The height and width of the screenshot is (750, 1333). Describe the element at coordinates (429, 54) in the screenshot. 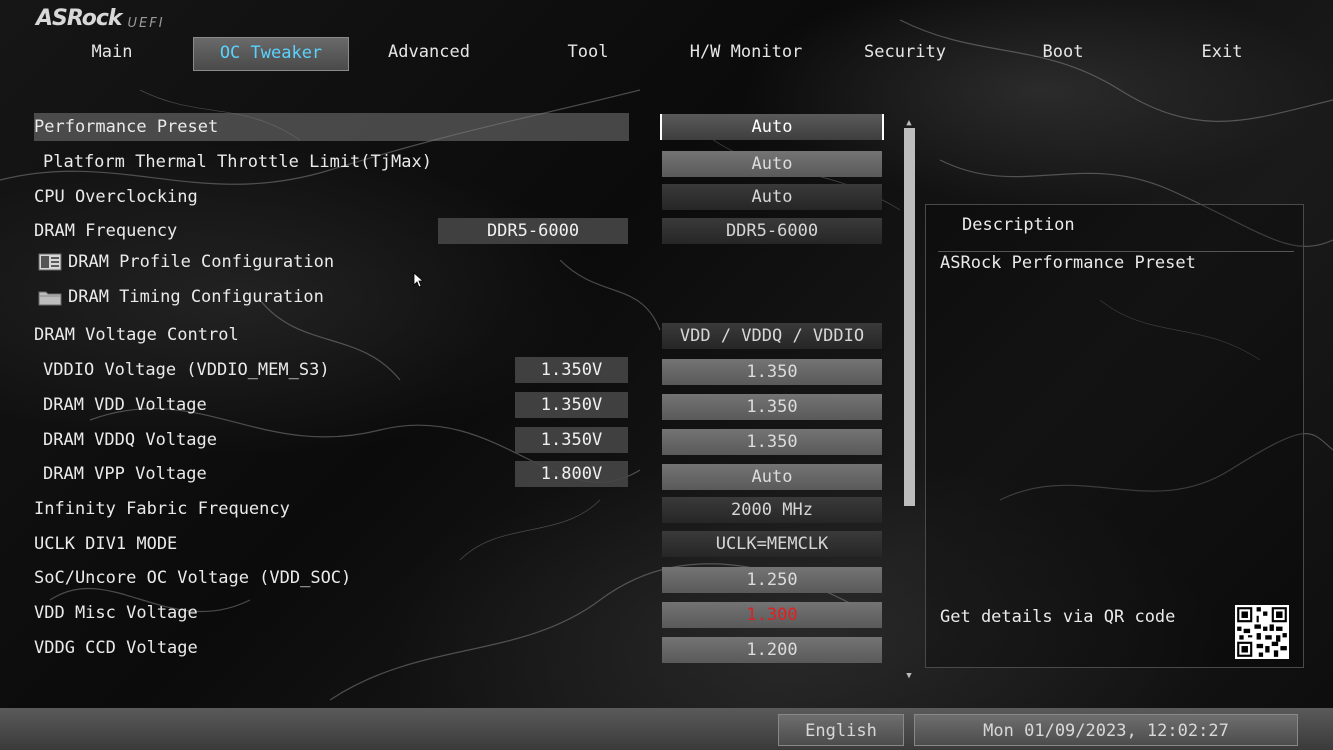

I see `tab-advanced: Advanced` at that location.